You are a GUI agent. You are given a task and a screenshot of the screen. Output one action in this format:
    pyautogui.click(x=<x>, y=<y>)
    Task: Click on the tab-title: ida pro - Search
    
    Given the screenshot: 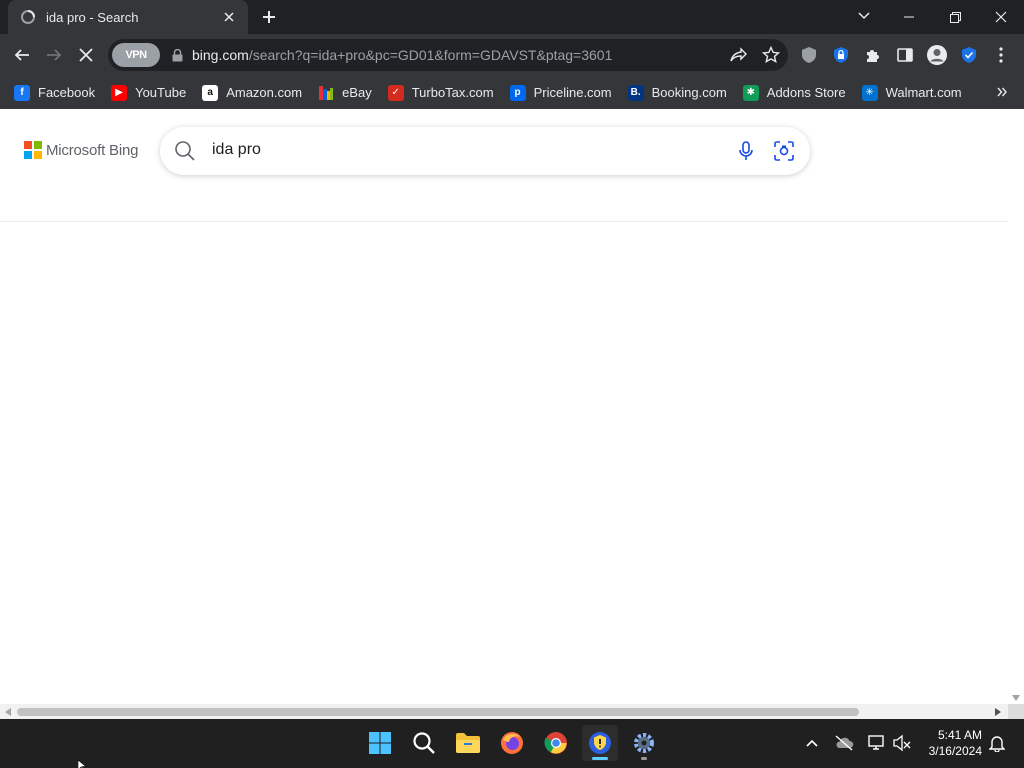 What is the action you would take?
    pyautogui.click(x=92, y=17)
    